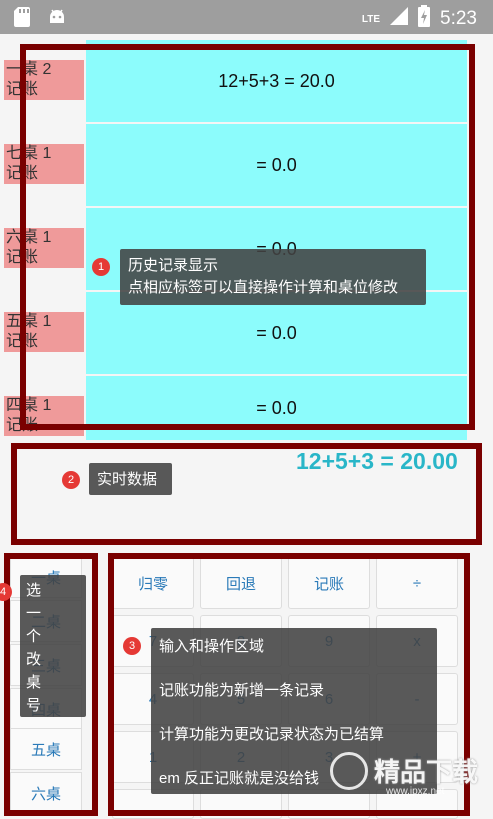 This screenshot has width=493, height=819. What do you see at coordinates (415, 791) in the screenshot?
I see `watermark-url: www.jpxz.net` at bounding box center [415, 791].